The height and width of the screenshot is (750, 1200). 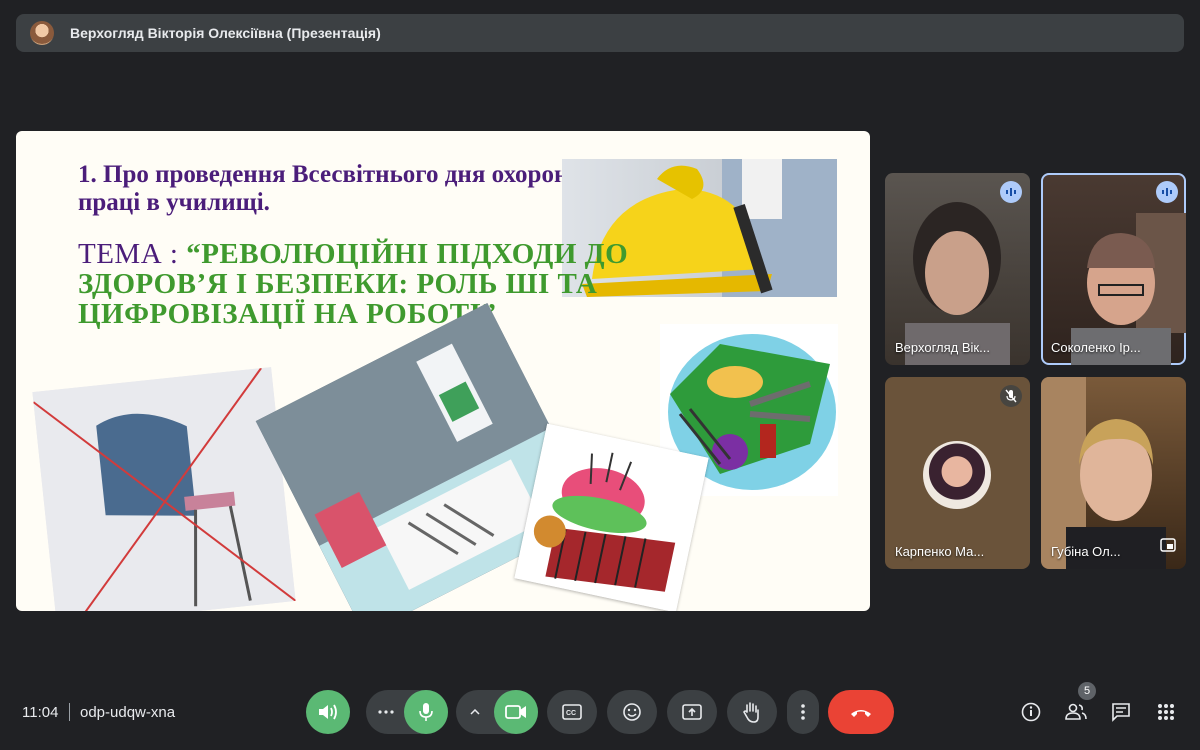 What do you see at coordinates (1168, 547) in the screenshot?
I see `picture-in-picture-icon` at bounding box center [1168, 547].